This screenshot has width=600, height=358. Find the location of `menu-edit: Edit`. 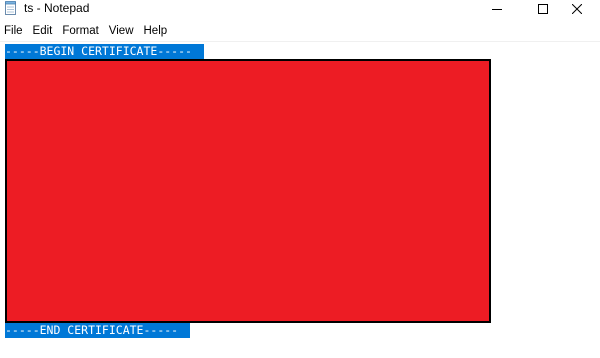

menu-edit: Edit is located at coordinates (44, 31).